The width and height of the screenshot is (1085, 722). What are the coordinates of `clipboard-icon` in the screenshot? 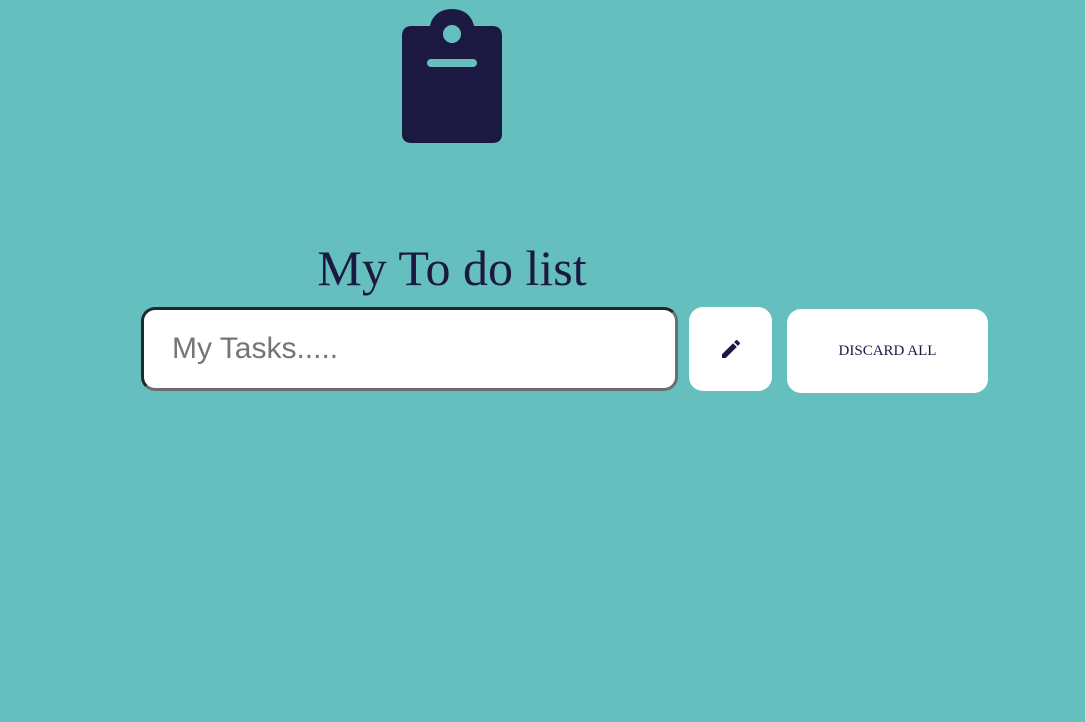 It's located at (452, 76).